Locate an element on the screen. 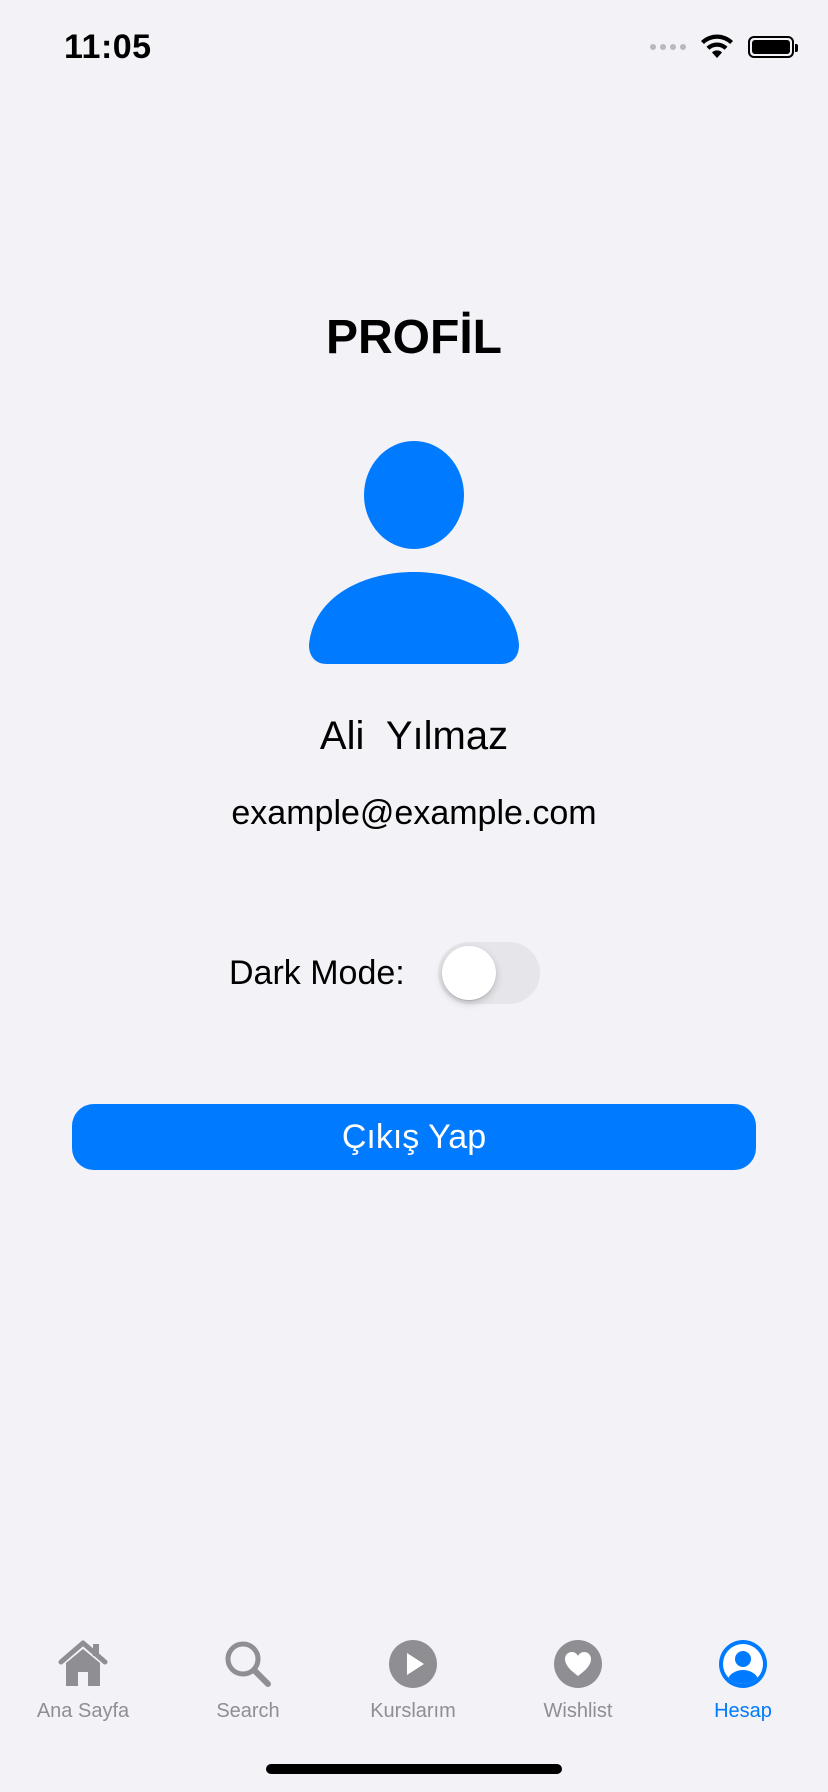 Image resolution: width=828 pixels, height=1792 pixels. user-name: Ali Yılmaz is located at coordinates (414, 736).